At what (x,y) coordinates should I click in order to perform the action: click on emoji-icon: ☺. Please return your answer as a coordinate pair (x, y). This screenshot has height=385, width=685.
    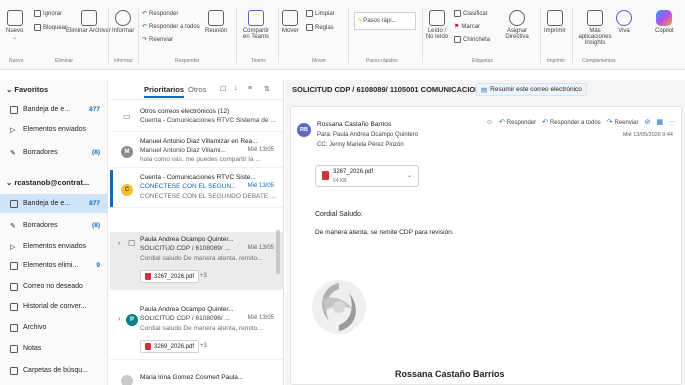
    Looking at the image, I should click on (489, 122).